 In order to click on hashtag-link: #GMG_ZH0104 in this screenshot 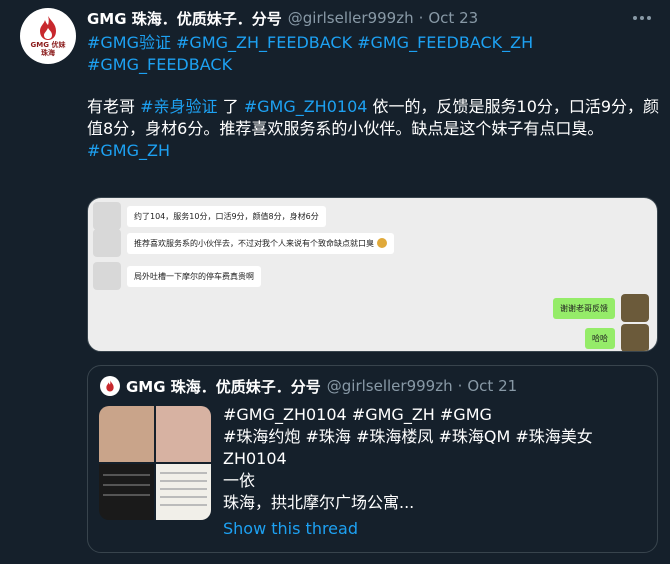, I will do `click(306, 106)`.